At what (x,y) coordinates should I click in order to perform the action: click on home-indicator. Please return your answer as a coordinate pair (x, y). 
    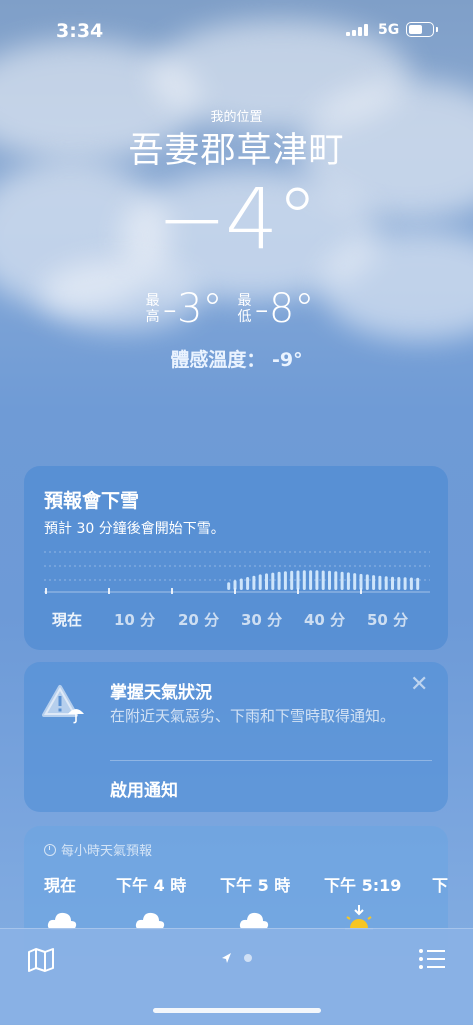
    Looking at the image, I should click on (237, 1010).